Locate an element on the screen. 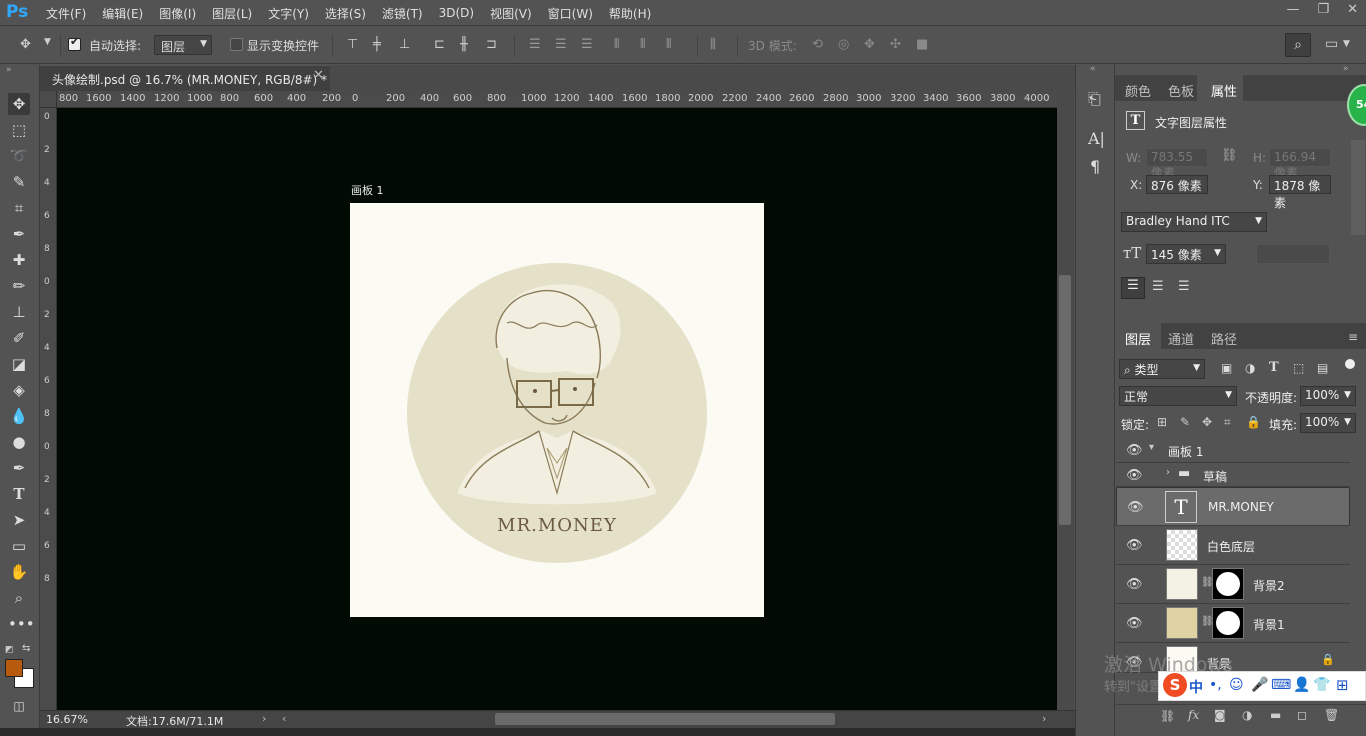 The image size is (1366, 736). properties-scrollbar is located at coordinates (1358, 187).